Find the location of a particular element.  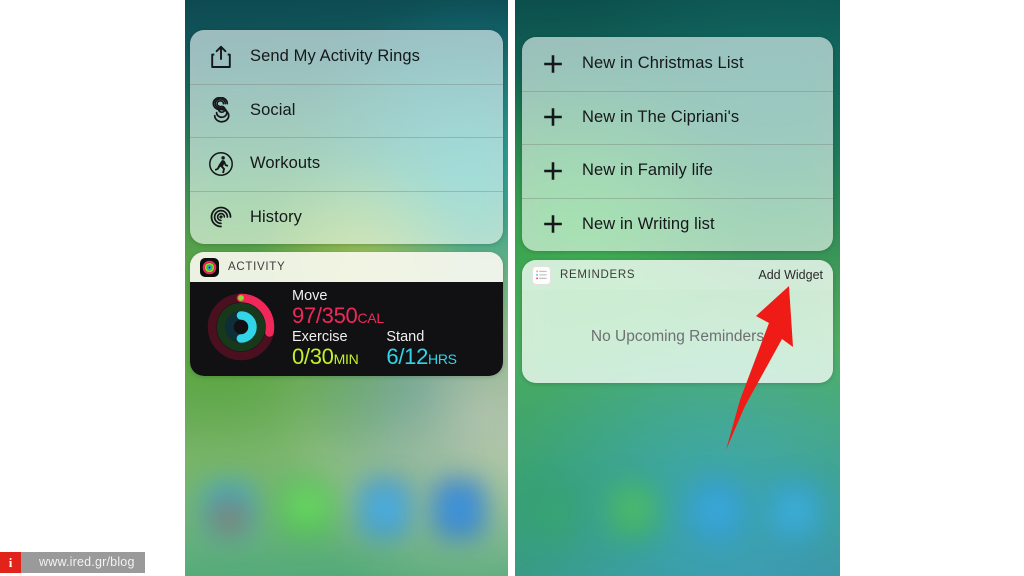

quick-action-send-my-activity-rings: Send My Activity Rings is located at coordinates (346, 57).